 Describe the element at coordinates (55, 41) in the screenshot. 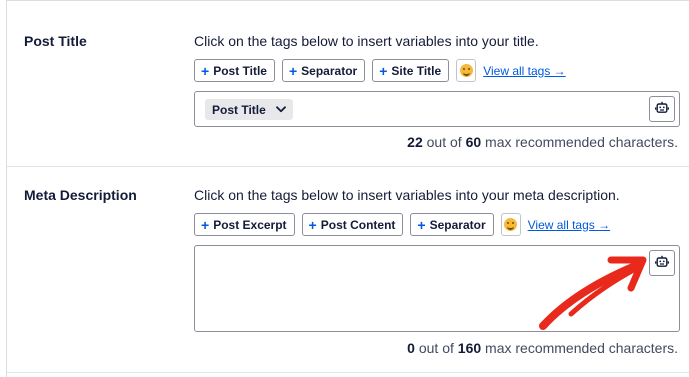

I see `post-title-label: Post Title` at that location.